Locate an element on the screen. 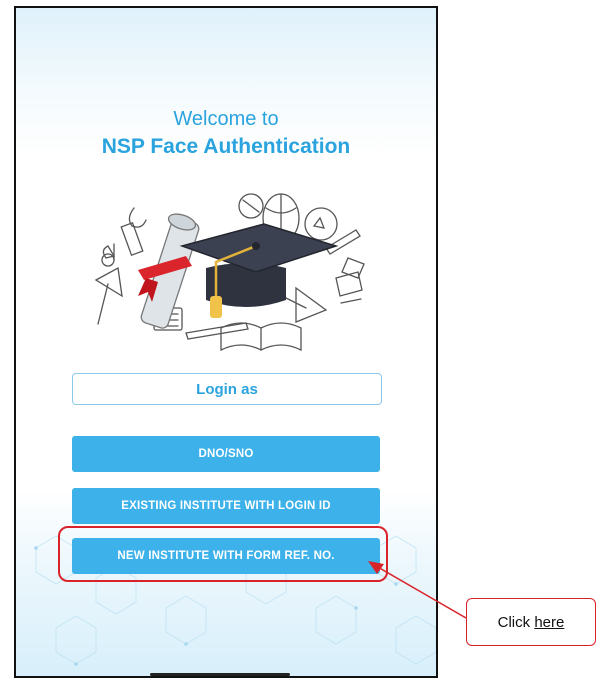 The height and width of the screenshot is (690, 600). login-as-label: Login as is located at coordinates (227, 389).